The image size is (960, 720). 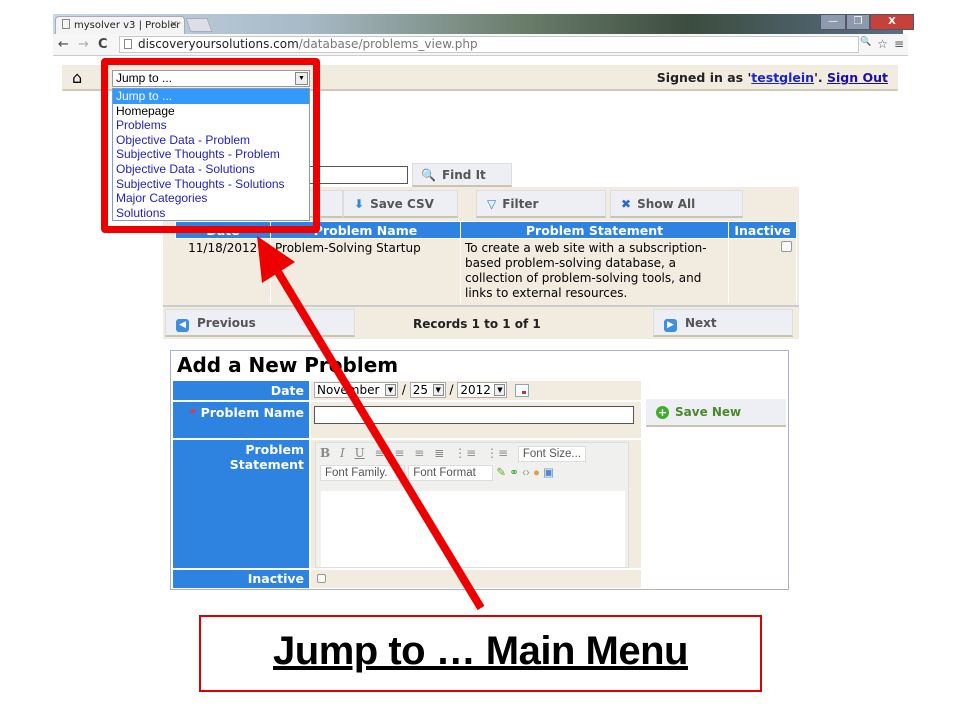 I want to click on editor-toolbar-row2: Font Family. Font Format ✎ ⚭ ‹› ● ▣, so click(x=472, y=477).